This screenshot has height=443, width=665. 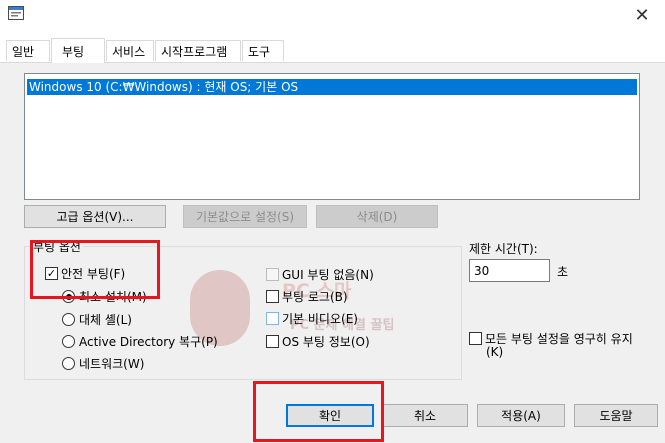 What do you see at coordinates (97, 319) in the screenshot?
I see `alternate-shell-radio: 대체 셸(L)` at bounding box center [97, 319].